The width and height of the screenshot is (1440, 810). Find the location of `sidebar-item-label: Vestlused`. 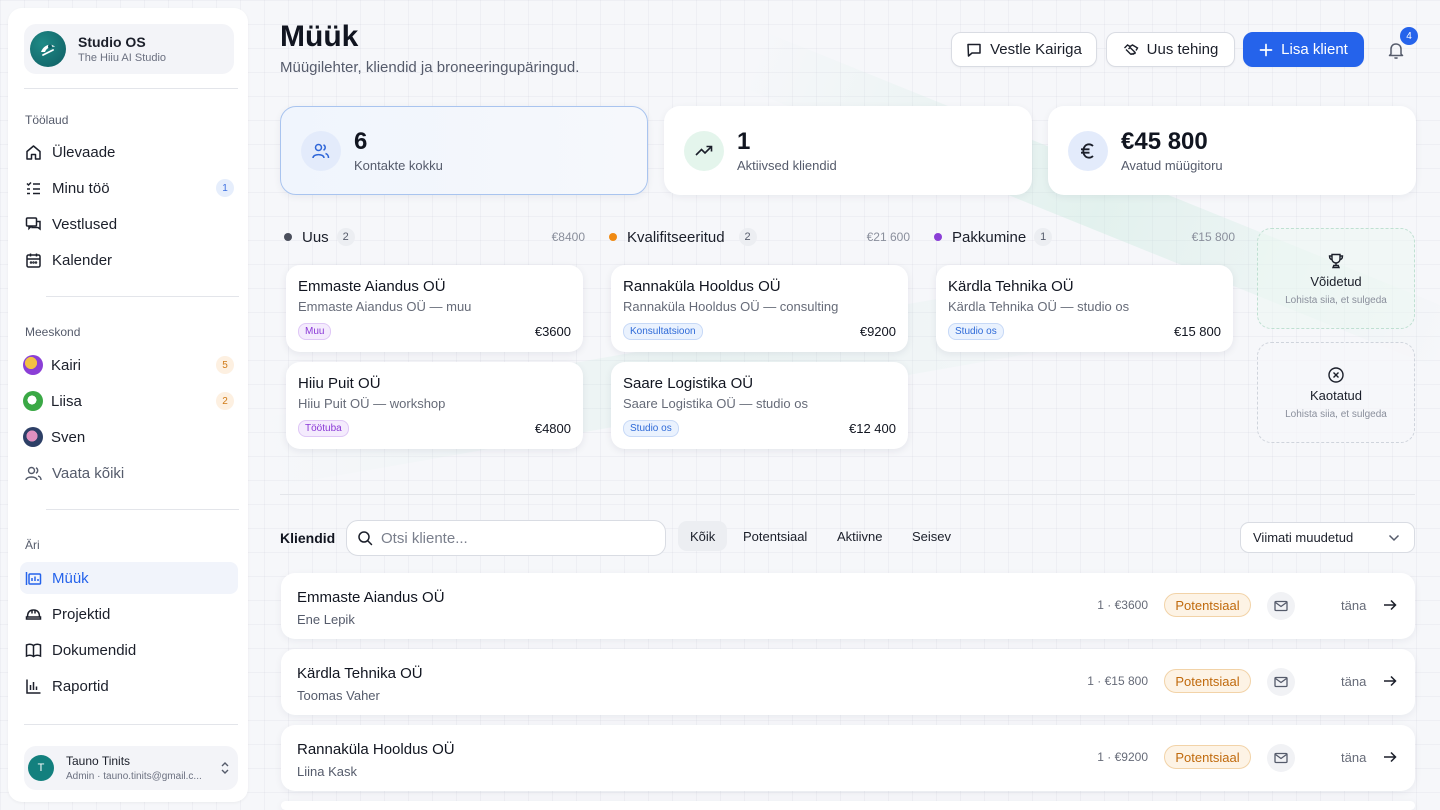

sidebar-item-label: Vestlused is located at coordinates (85, 224).